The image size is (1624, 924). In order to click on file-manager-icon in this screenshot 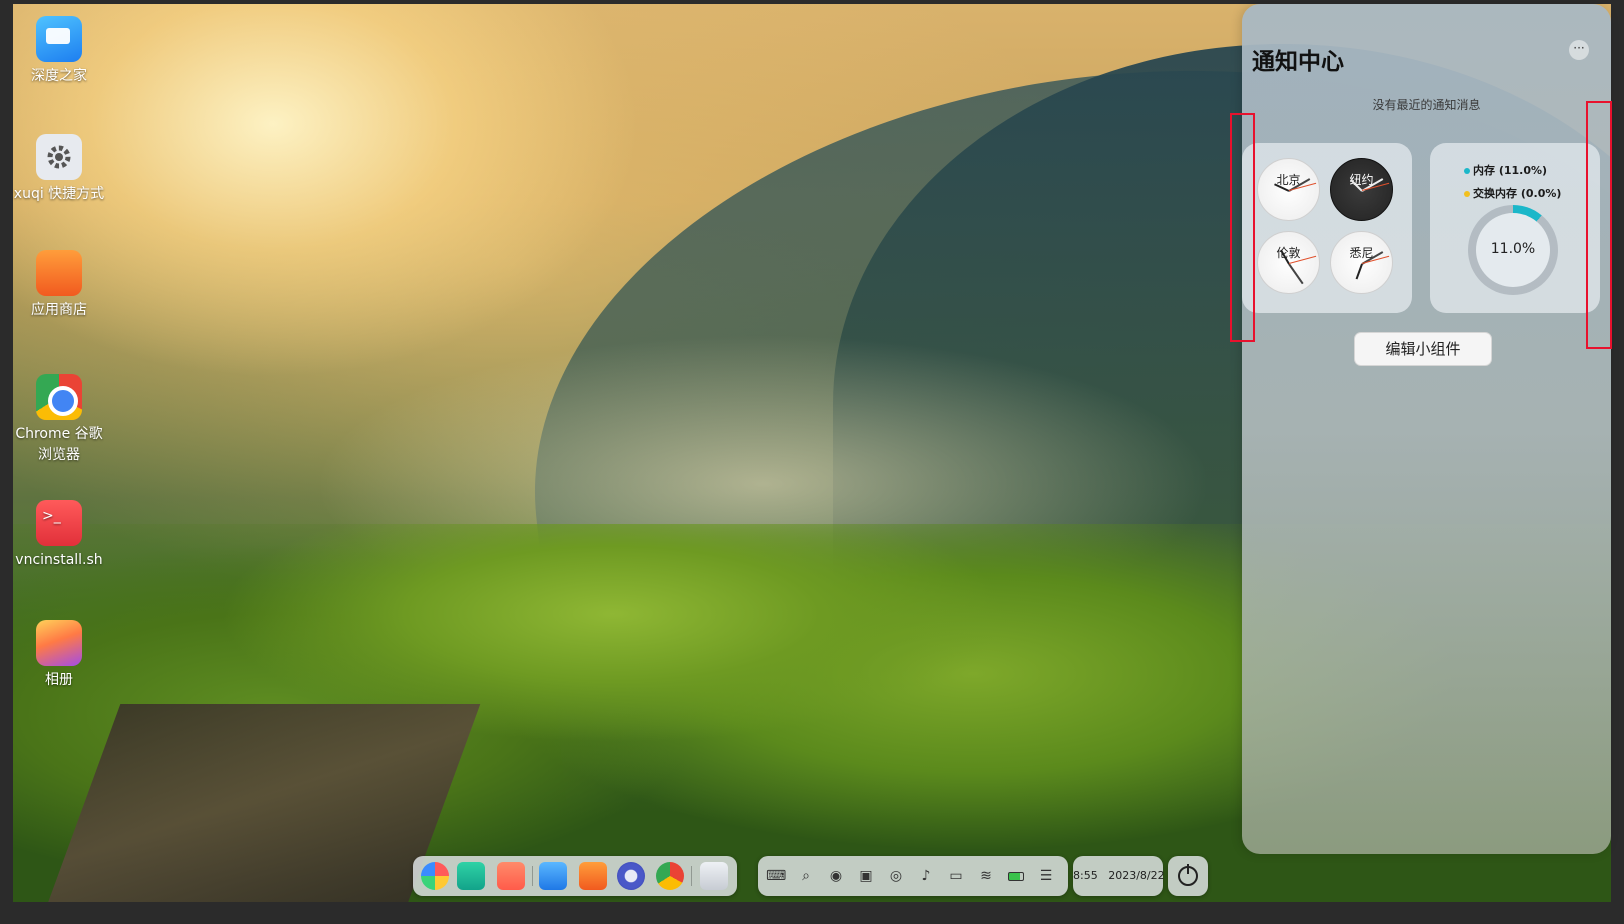, I will do `click(553, 876)`.